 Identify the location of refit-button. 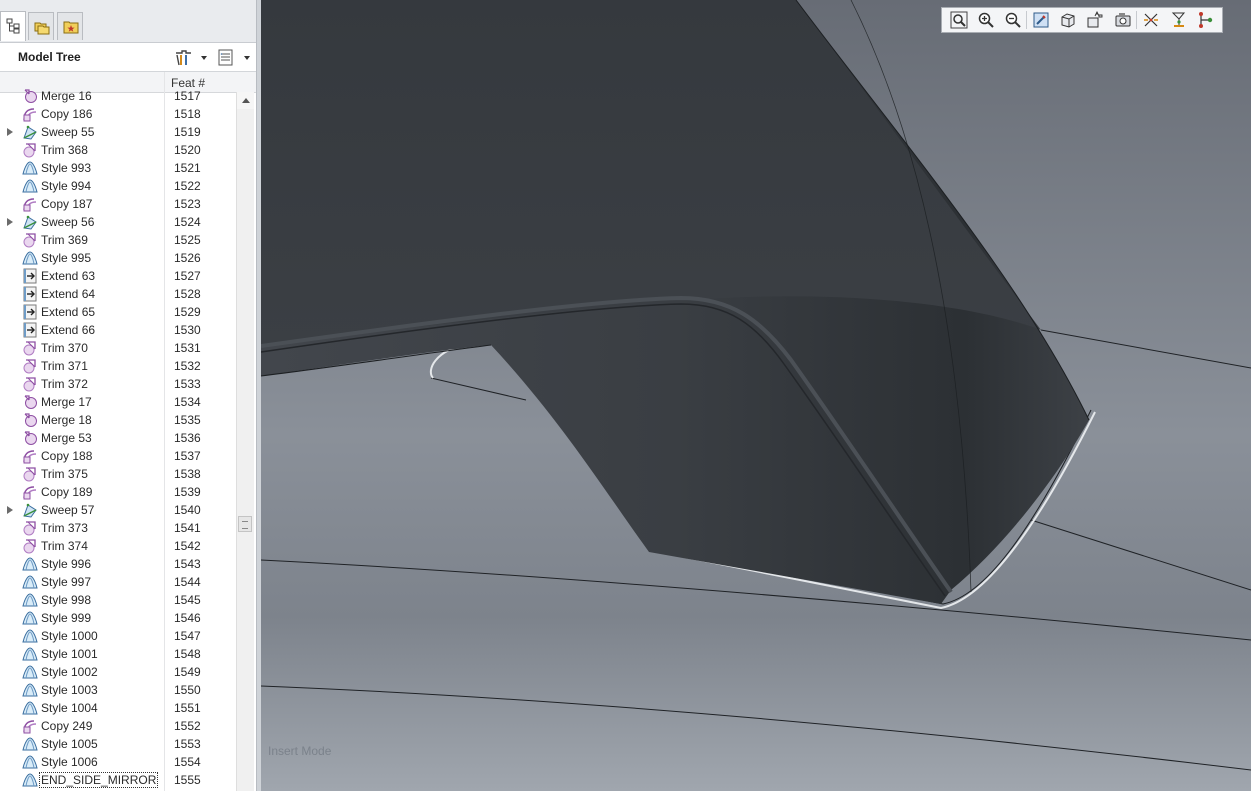
(959, 20).